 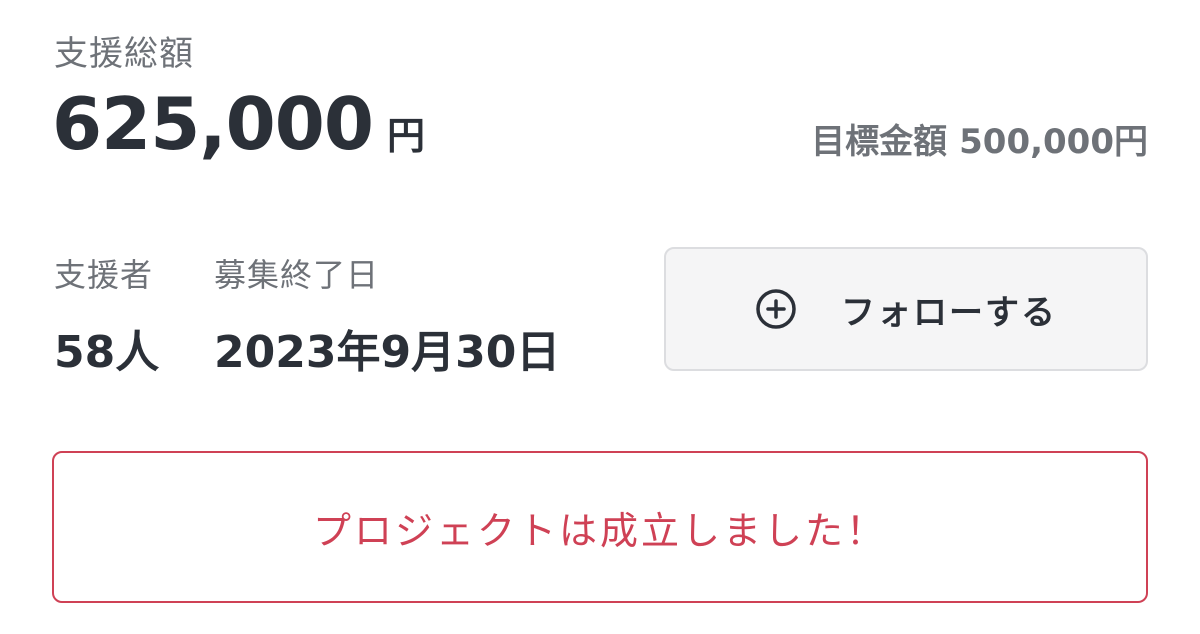 I want to click on total-funding-amount: 625,000, so click(x=213, y=124).